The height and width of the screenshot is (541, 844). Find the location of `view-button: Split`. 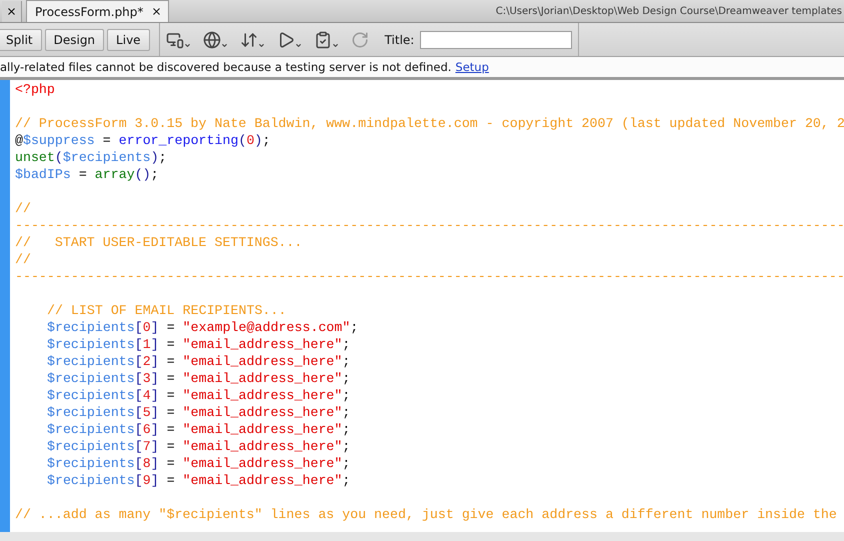

view-button: Split is located at coordinates (21, 39).